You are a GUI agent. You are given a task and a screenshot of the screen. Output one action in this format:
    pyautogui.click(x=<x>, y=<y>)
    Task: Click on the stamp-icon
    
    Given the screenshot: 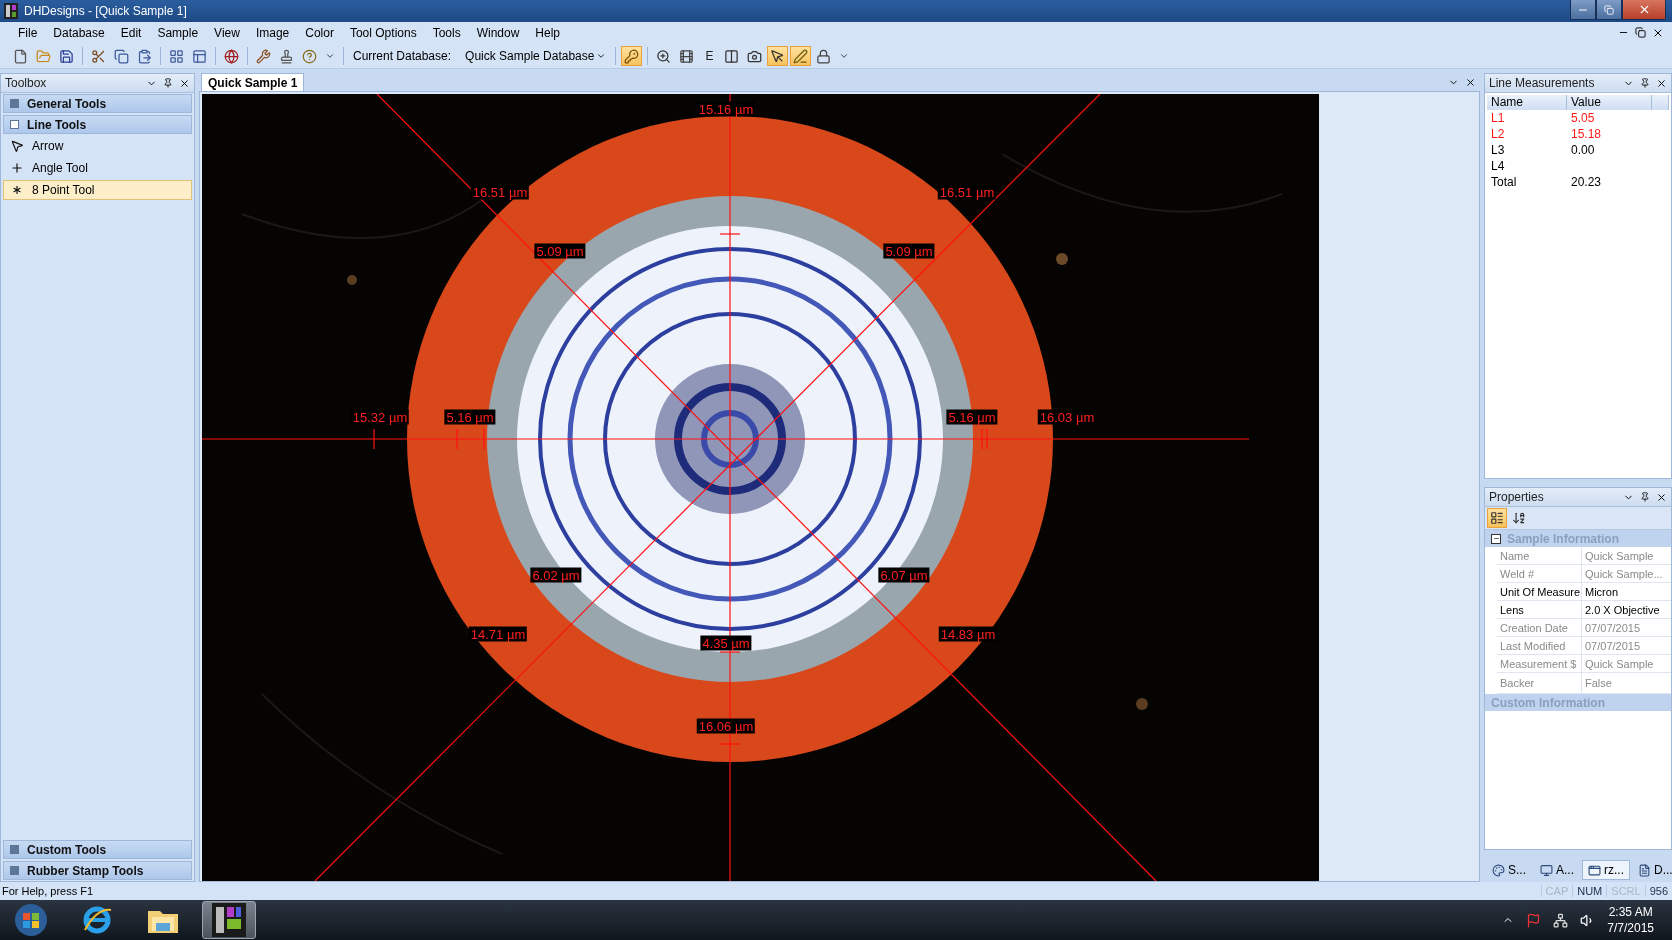 What is the action you would take?
    pyautogui.click(x=286, y=56)
    